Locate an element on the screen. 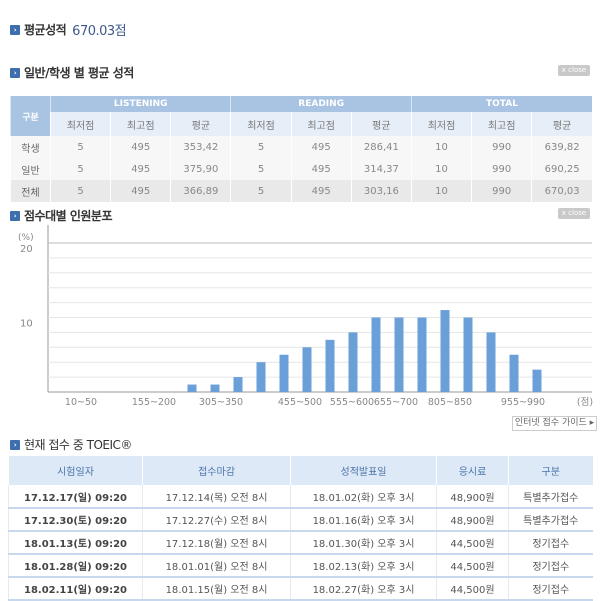  cell: 정기접수 is located at coordinates (550, 589).